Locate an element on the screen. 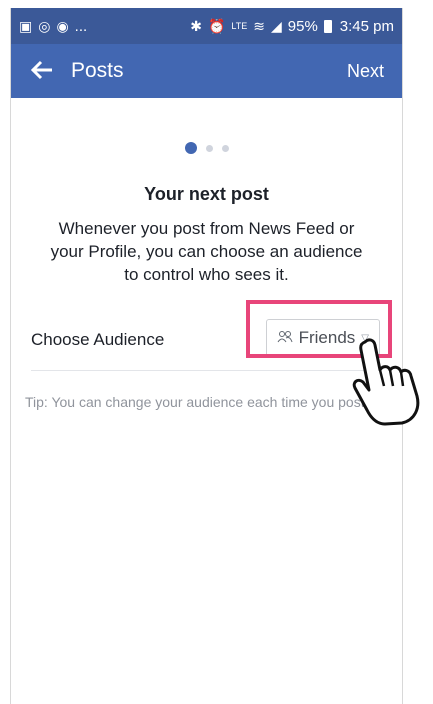 The height and width of the screenshot is (704, 433). pager-dots is located at coordinates (206, 148).